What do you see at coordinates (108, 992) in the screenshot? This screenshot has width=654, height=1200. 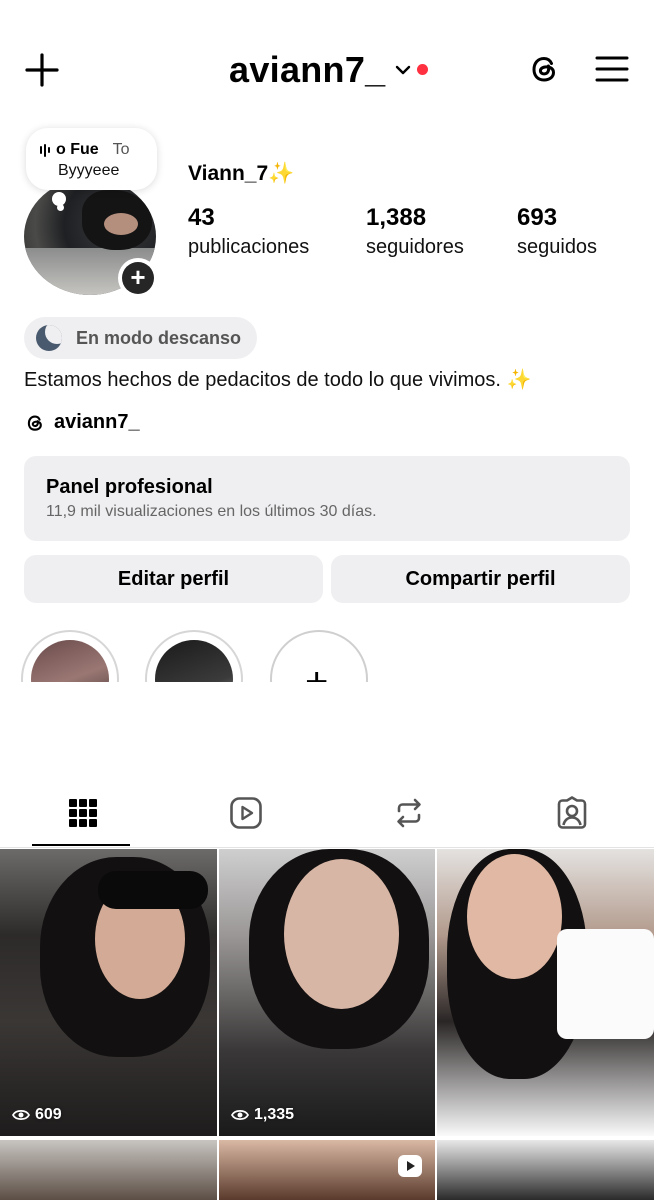 I see `post-thumbnail: 609` at bounding box center [108, 992].